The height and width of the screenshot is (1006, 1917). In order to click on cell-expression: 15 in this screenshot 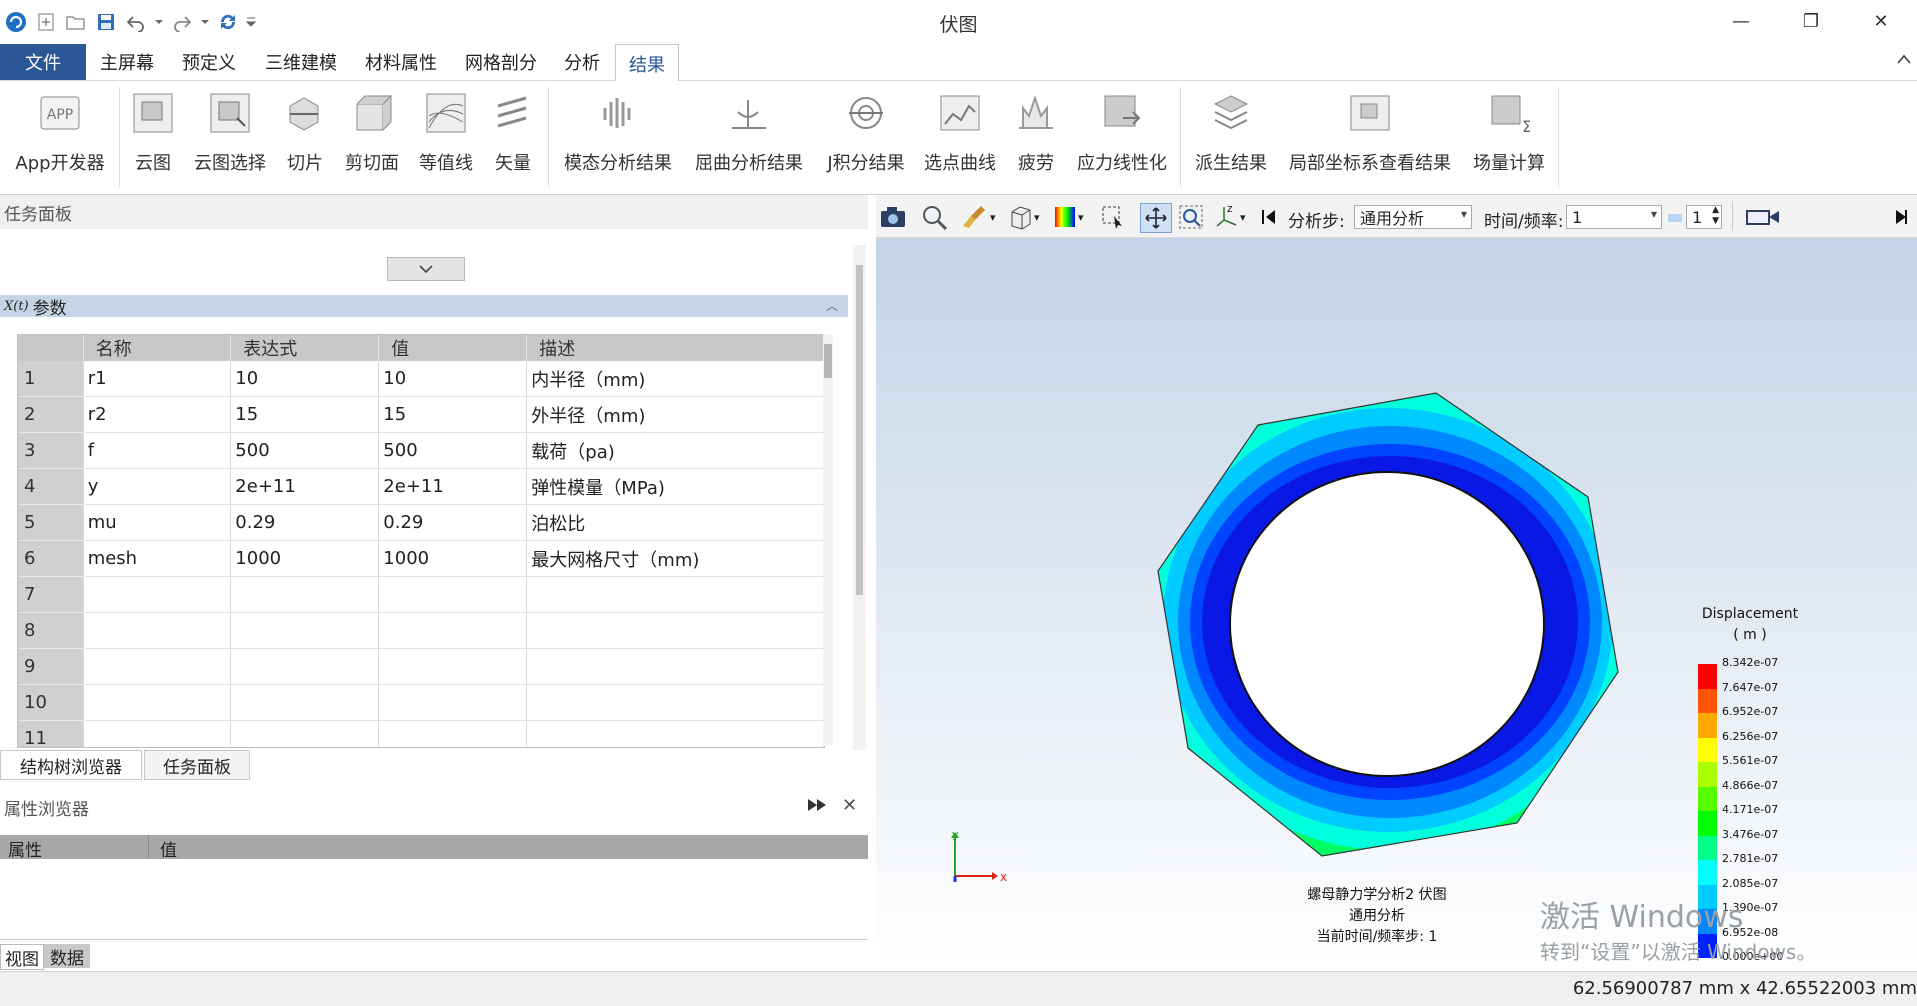, I will do `click(305, 414)`.